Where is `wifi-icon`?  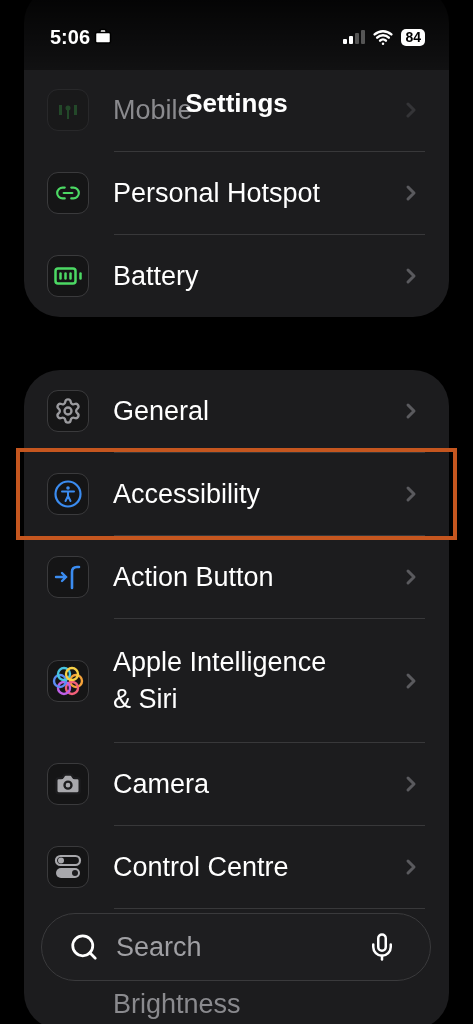 wifi-icon is located at coordinates (383, 37).